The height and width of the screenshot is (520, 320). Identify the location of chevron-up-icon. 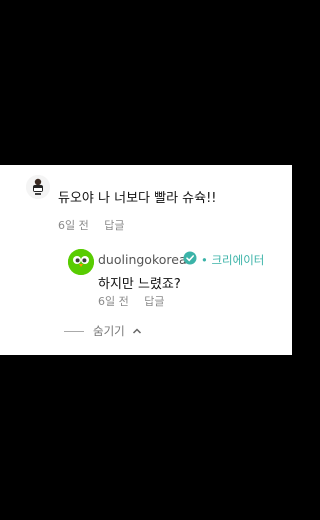
(136, 331).